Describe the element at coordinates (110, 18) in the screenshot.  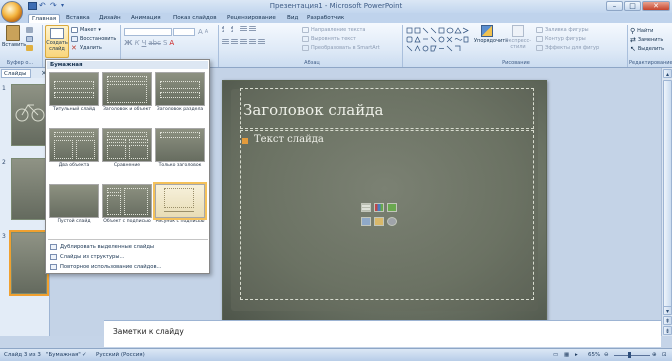
I see `tab-design: Дизайн` at that location.